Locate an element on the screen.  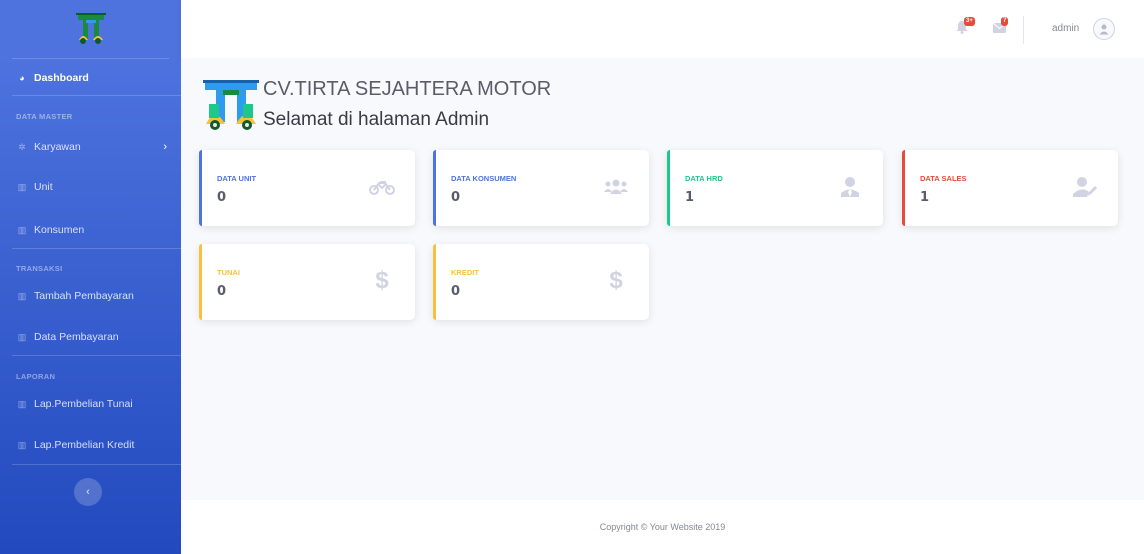
sidebar-item-lap-kredit: ▥ Lap.Pembelian Kredit is located at coordinates (75, 445).